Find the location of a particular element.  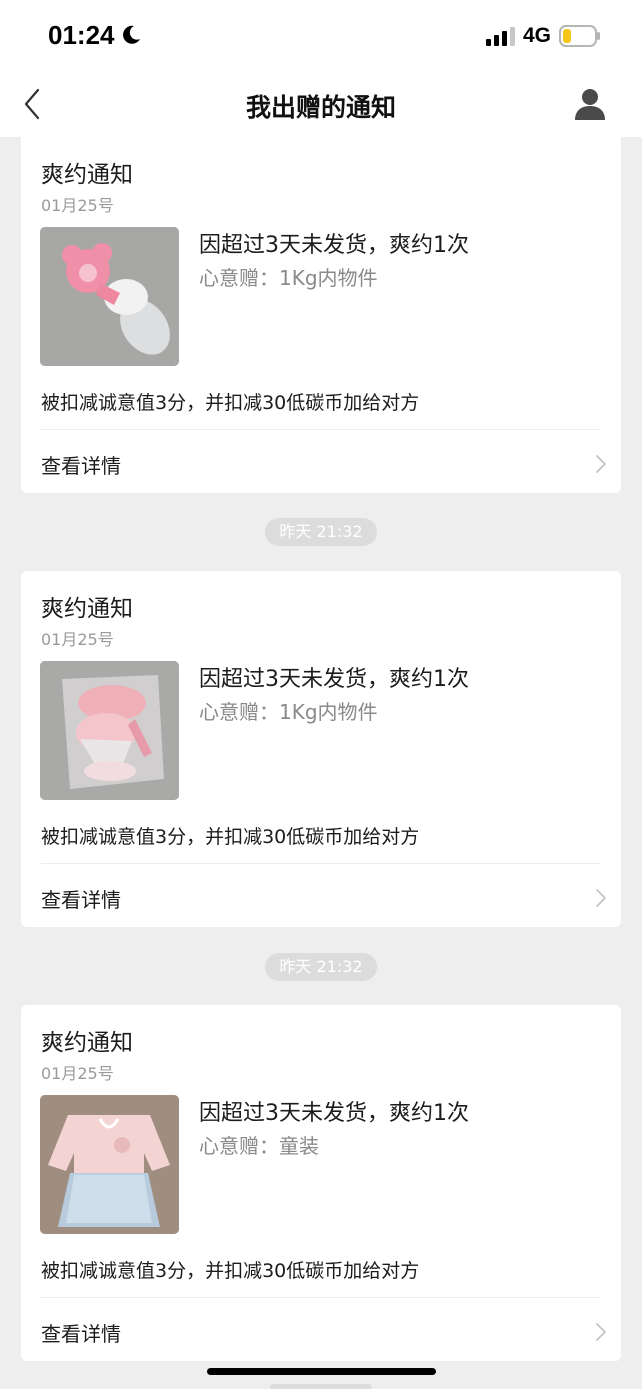

moon-icon is located at coordinates (131, 37).